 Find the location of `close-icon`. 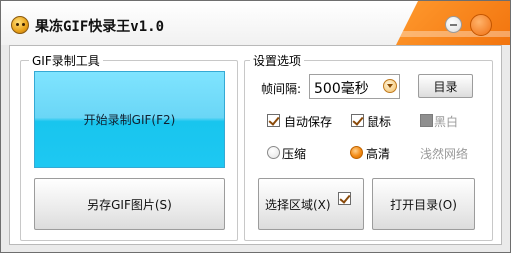

close-icon is located at coordinates (481, 25).